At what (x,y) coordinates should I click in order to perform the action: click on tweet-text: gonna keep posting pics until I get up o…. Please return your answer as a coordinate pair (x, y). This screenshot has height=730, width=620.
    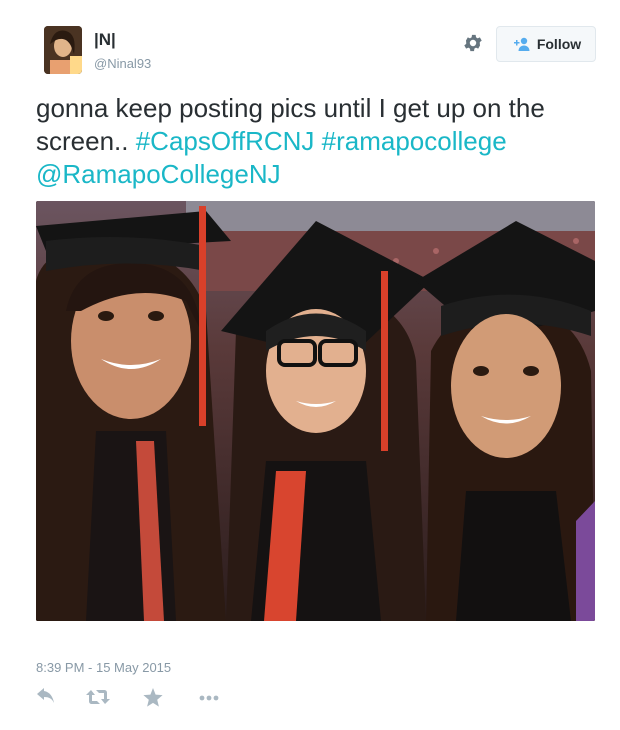
    Looking at the image, I should click on (316, 141).